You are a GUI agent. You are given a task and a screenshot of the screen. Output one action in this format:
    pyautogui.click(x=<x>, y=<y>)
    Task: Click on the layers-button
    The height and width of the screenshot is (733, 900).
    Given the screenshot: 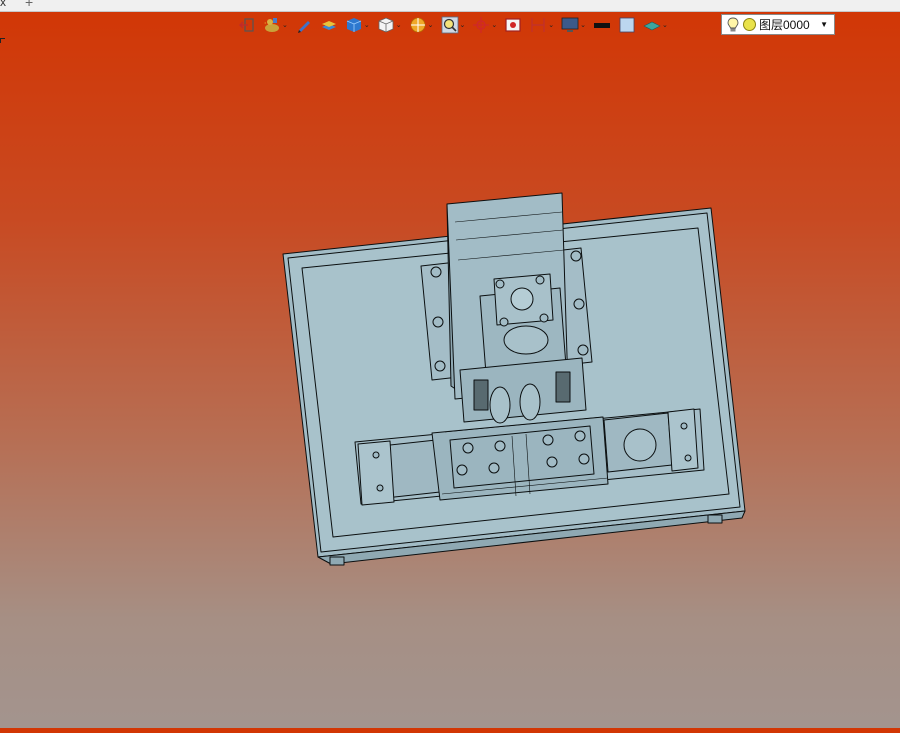 What is the action you would take?
    pyautogui.click(x=329, y=25)
    